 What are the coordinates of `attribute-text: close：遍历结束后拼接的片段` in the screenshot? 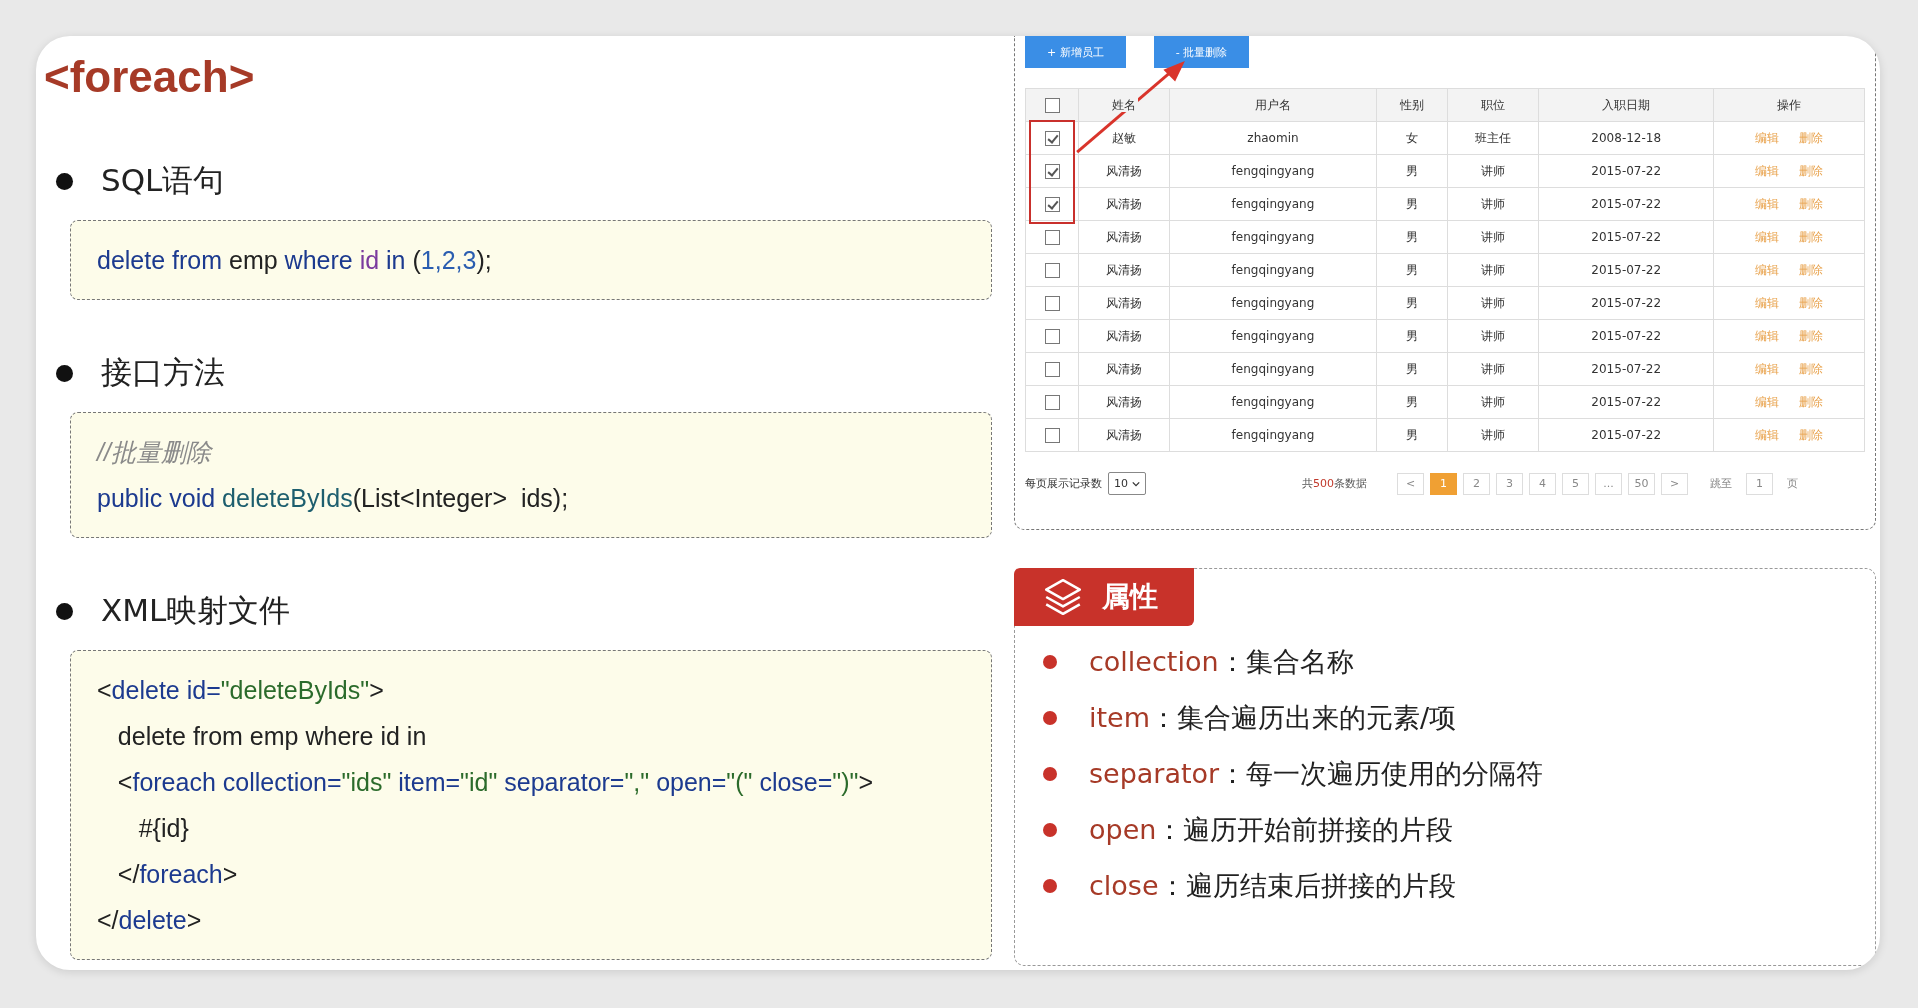 It's located at (1272, 886).